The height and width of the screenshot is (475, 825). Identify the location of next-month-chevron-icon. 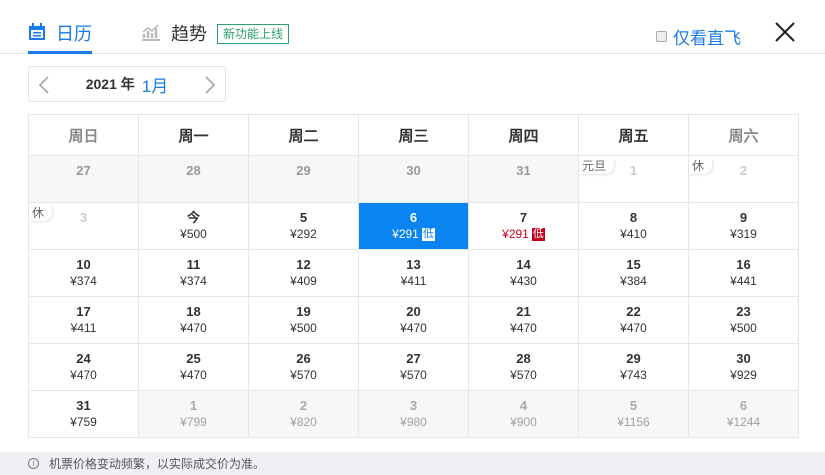
(210, 85).